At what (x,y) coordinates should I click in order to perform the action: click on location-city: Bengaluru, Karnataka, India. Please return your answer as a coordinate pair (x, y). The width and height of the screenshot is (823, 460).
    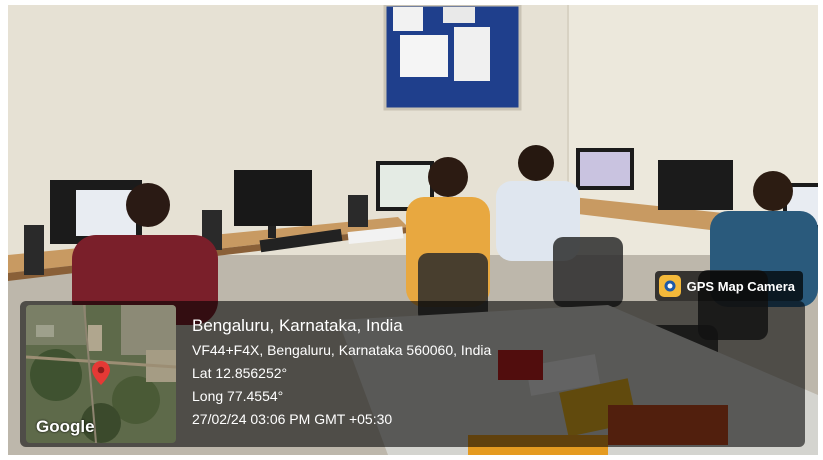
    Looking at the image, I should click on (297, 325).